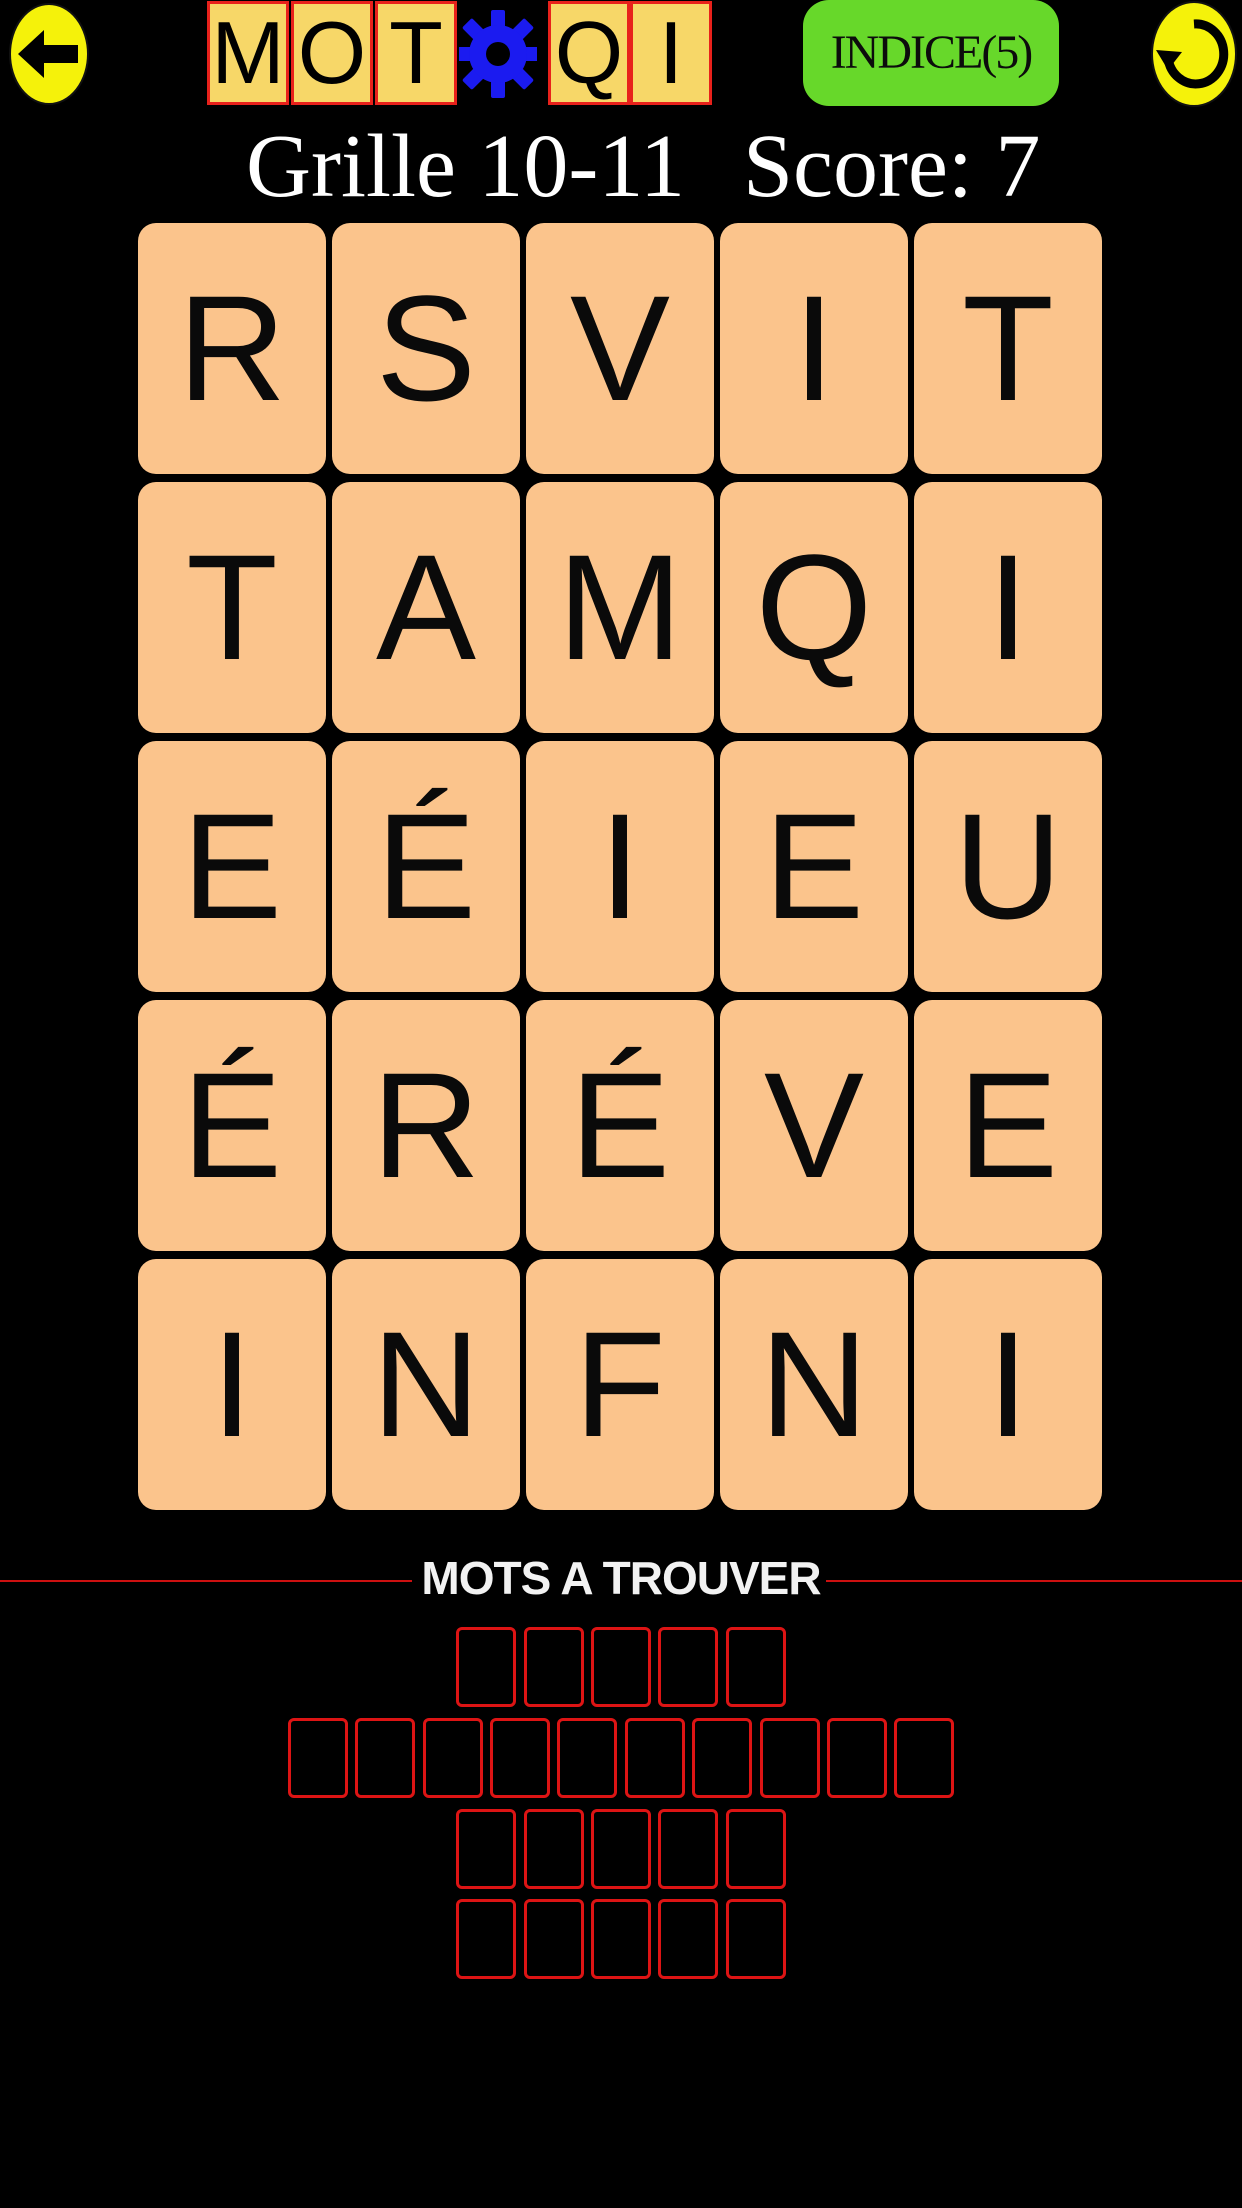  What do you see at coordinates (426, 607) in the screenshot?
I see `letter-tile: A` at bounding box center [426, 607].